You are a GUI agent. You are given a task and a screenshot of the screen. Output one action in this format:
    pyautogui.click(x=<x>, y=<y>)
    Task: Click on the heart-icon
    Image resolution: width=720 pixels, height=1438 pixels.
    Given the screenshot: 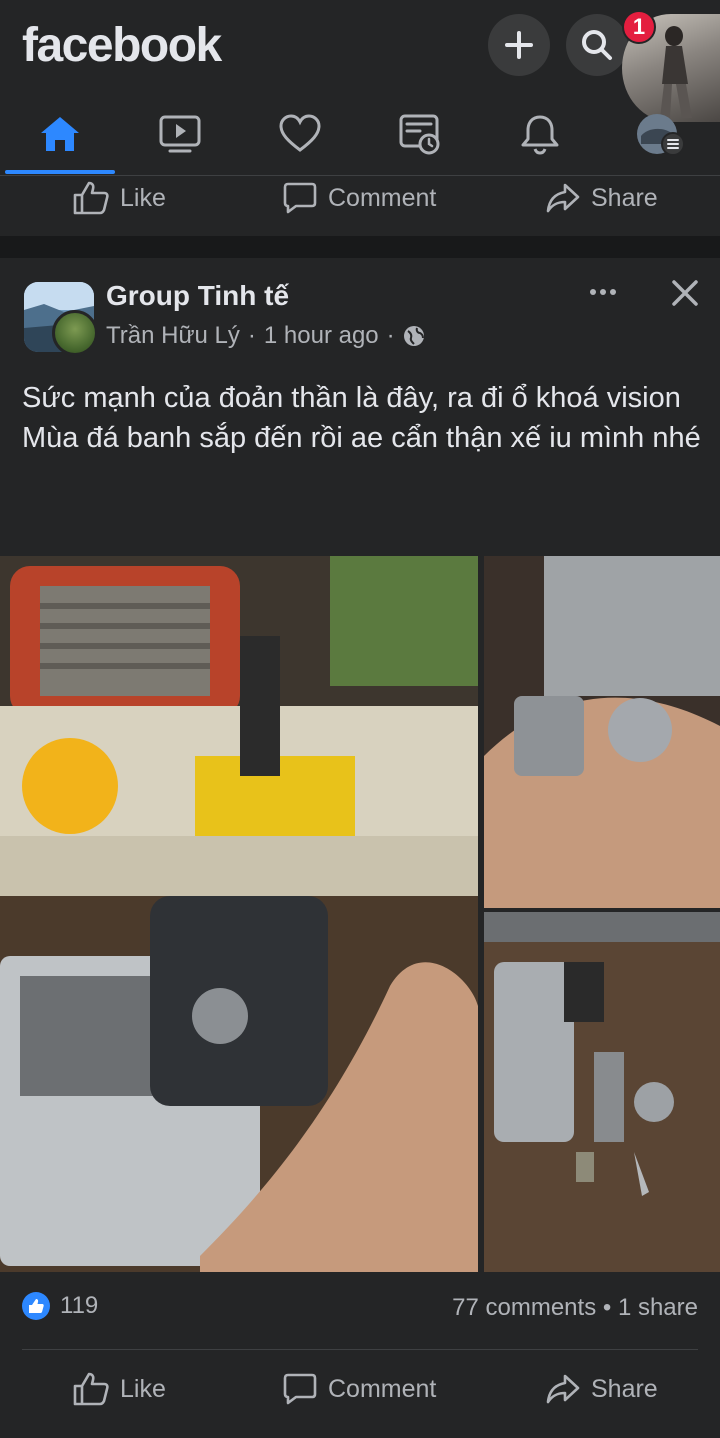 What is the action you would take?
    pyautogui.click(x=300, y=133)
    